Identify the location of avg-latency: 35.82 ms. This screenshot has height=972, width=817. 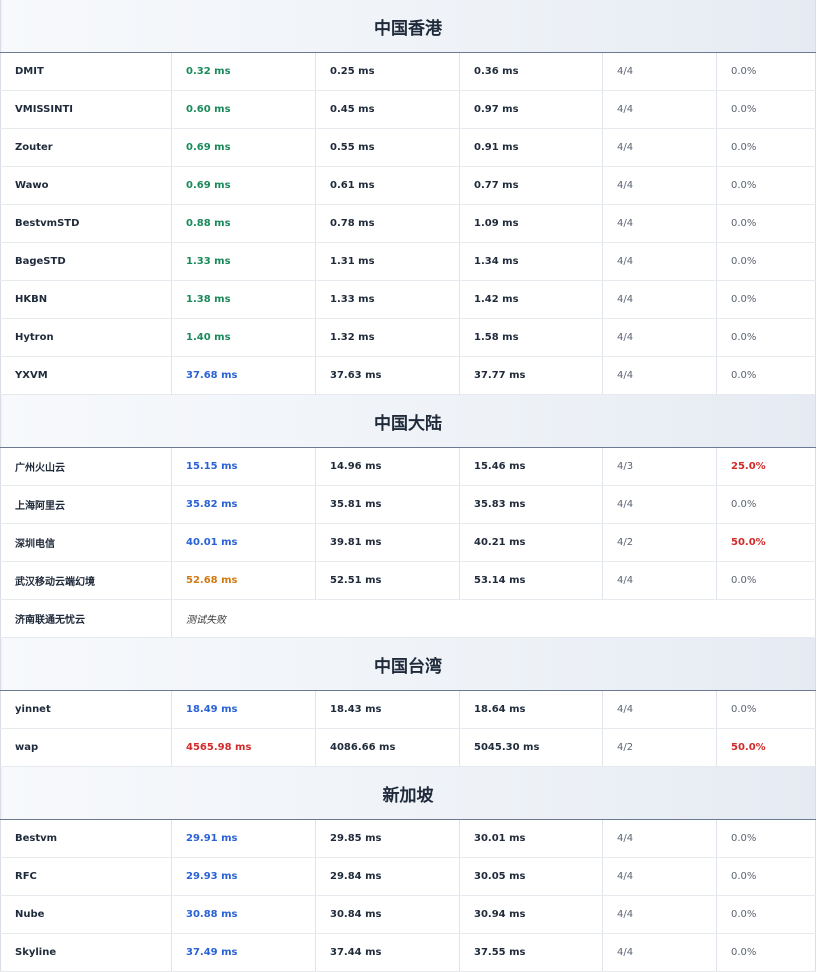
(243, 504).